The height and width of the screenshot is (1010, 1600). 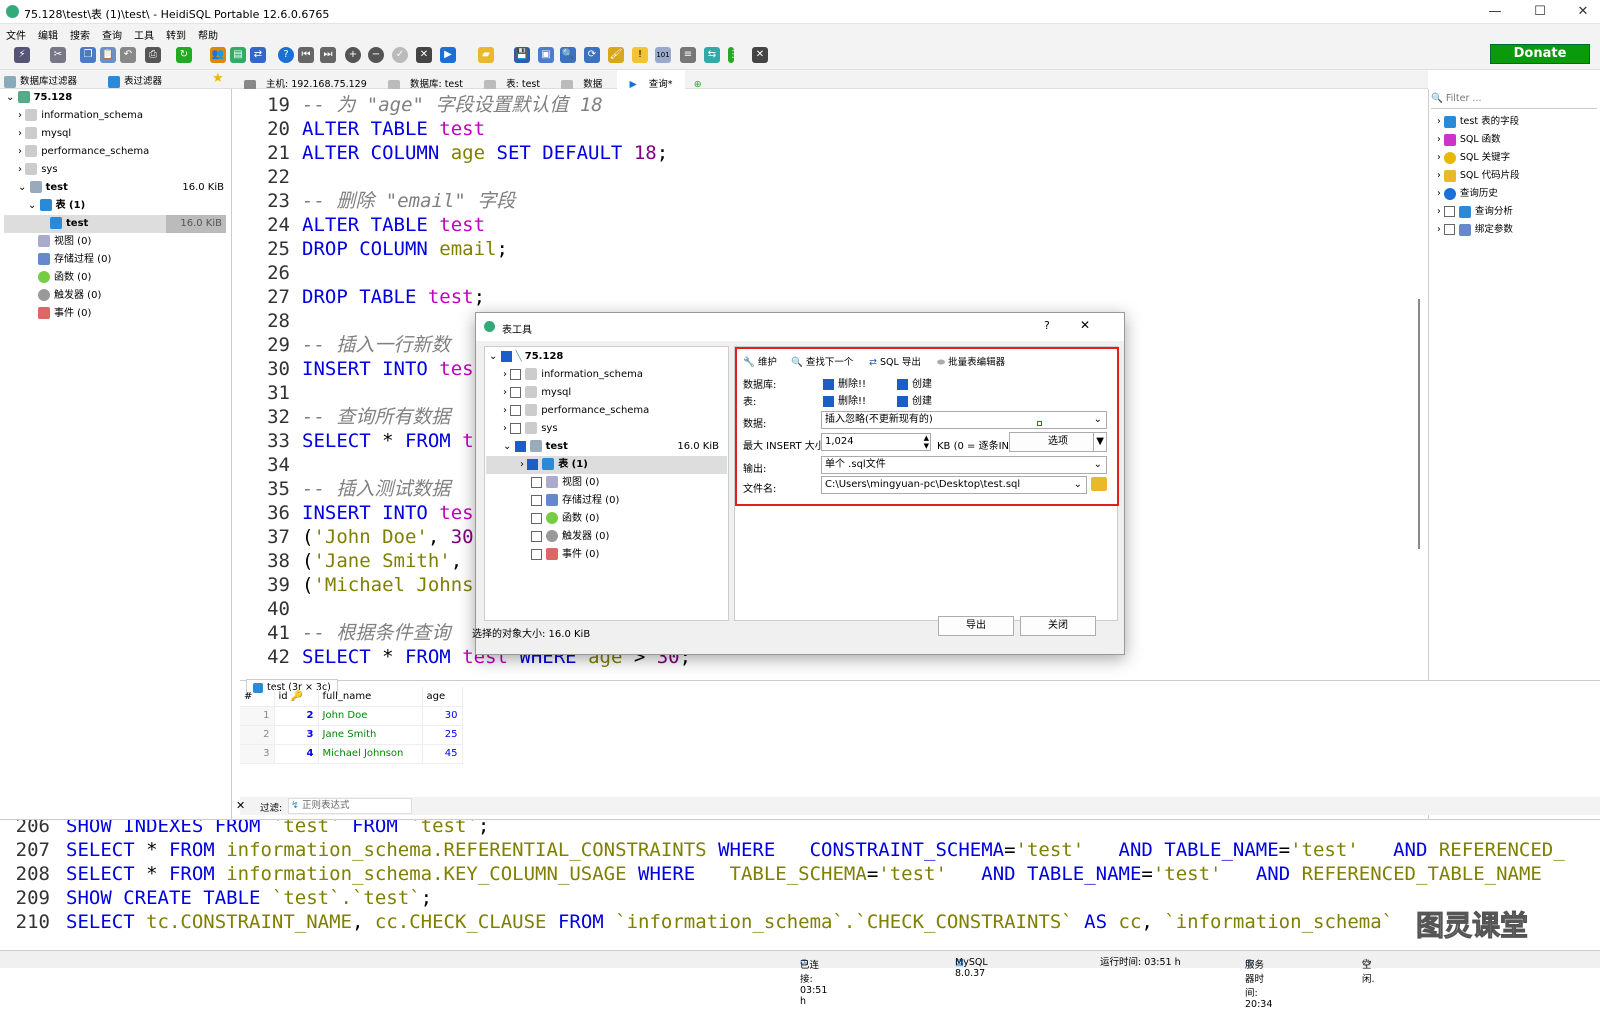 I want to click on dialog-tree-db: › information_schema, so click(x=573, y=375).